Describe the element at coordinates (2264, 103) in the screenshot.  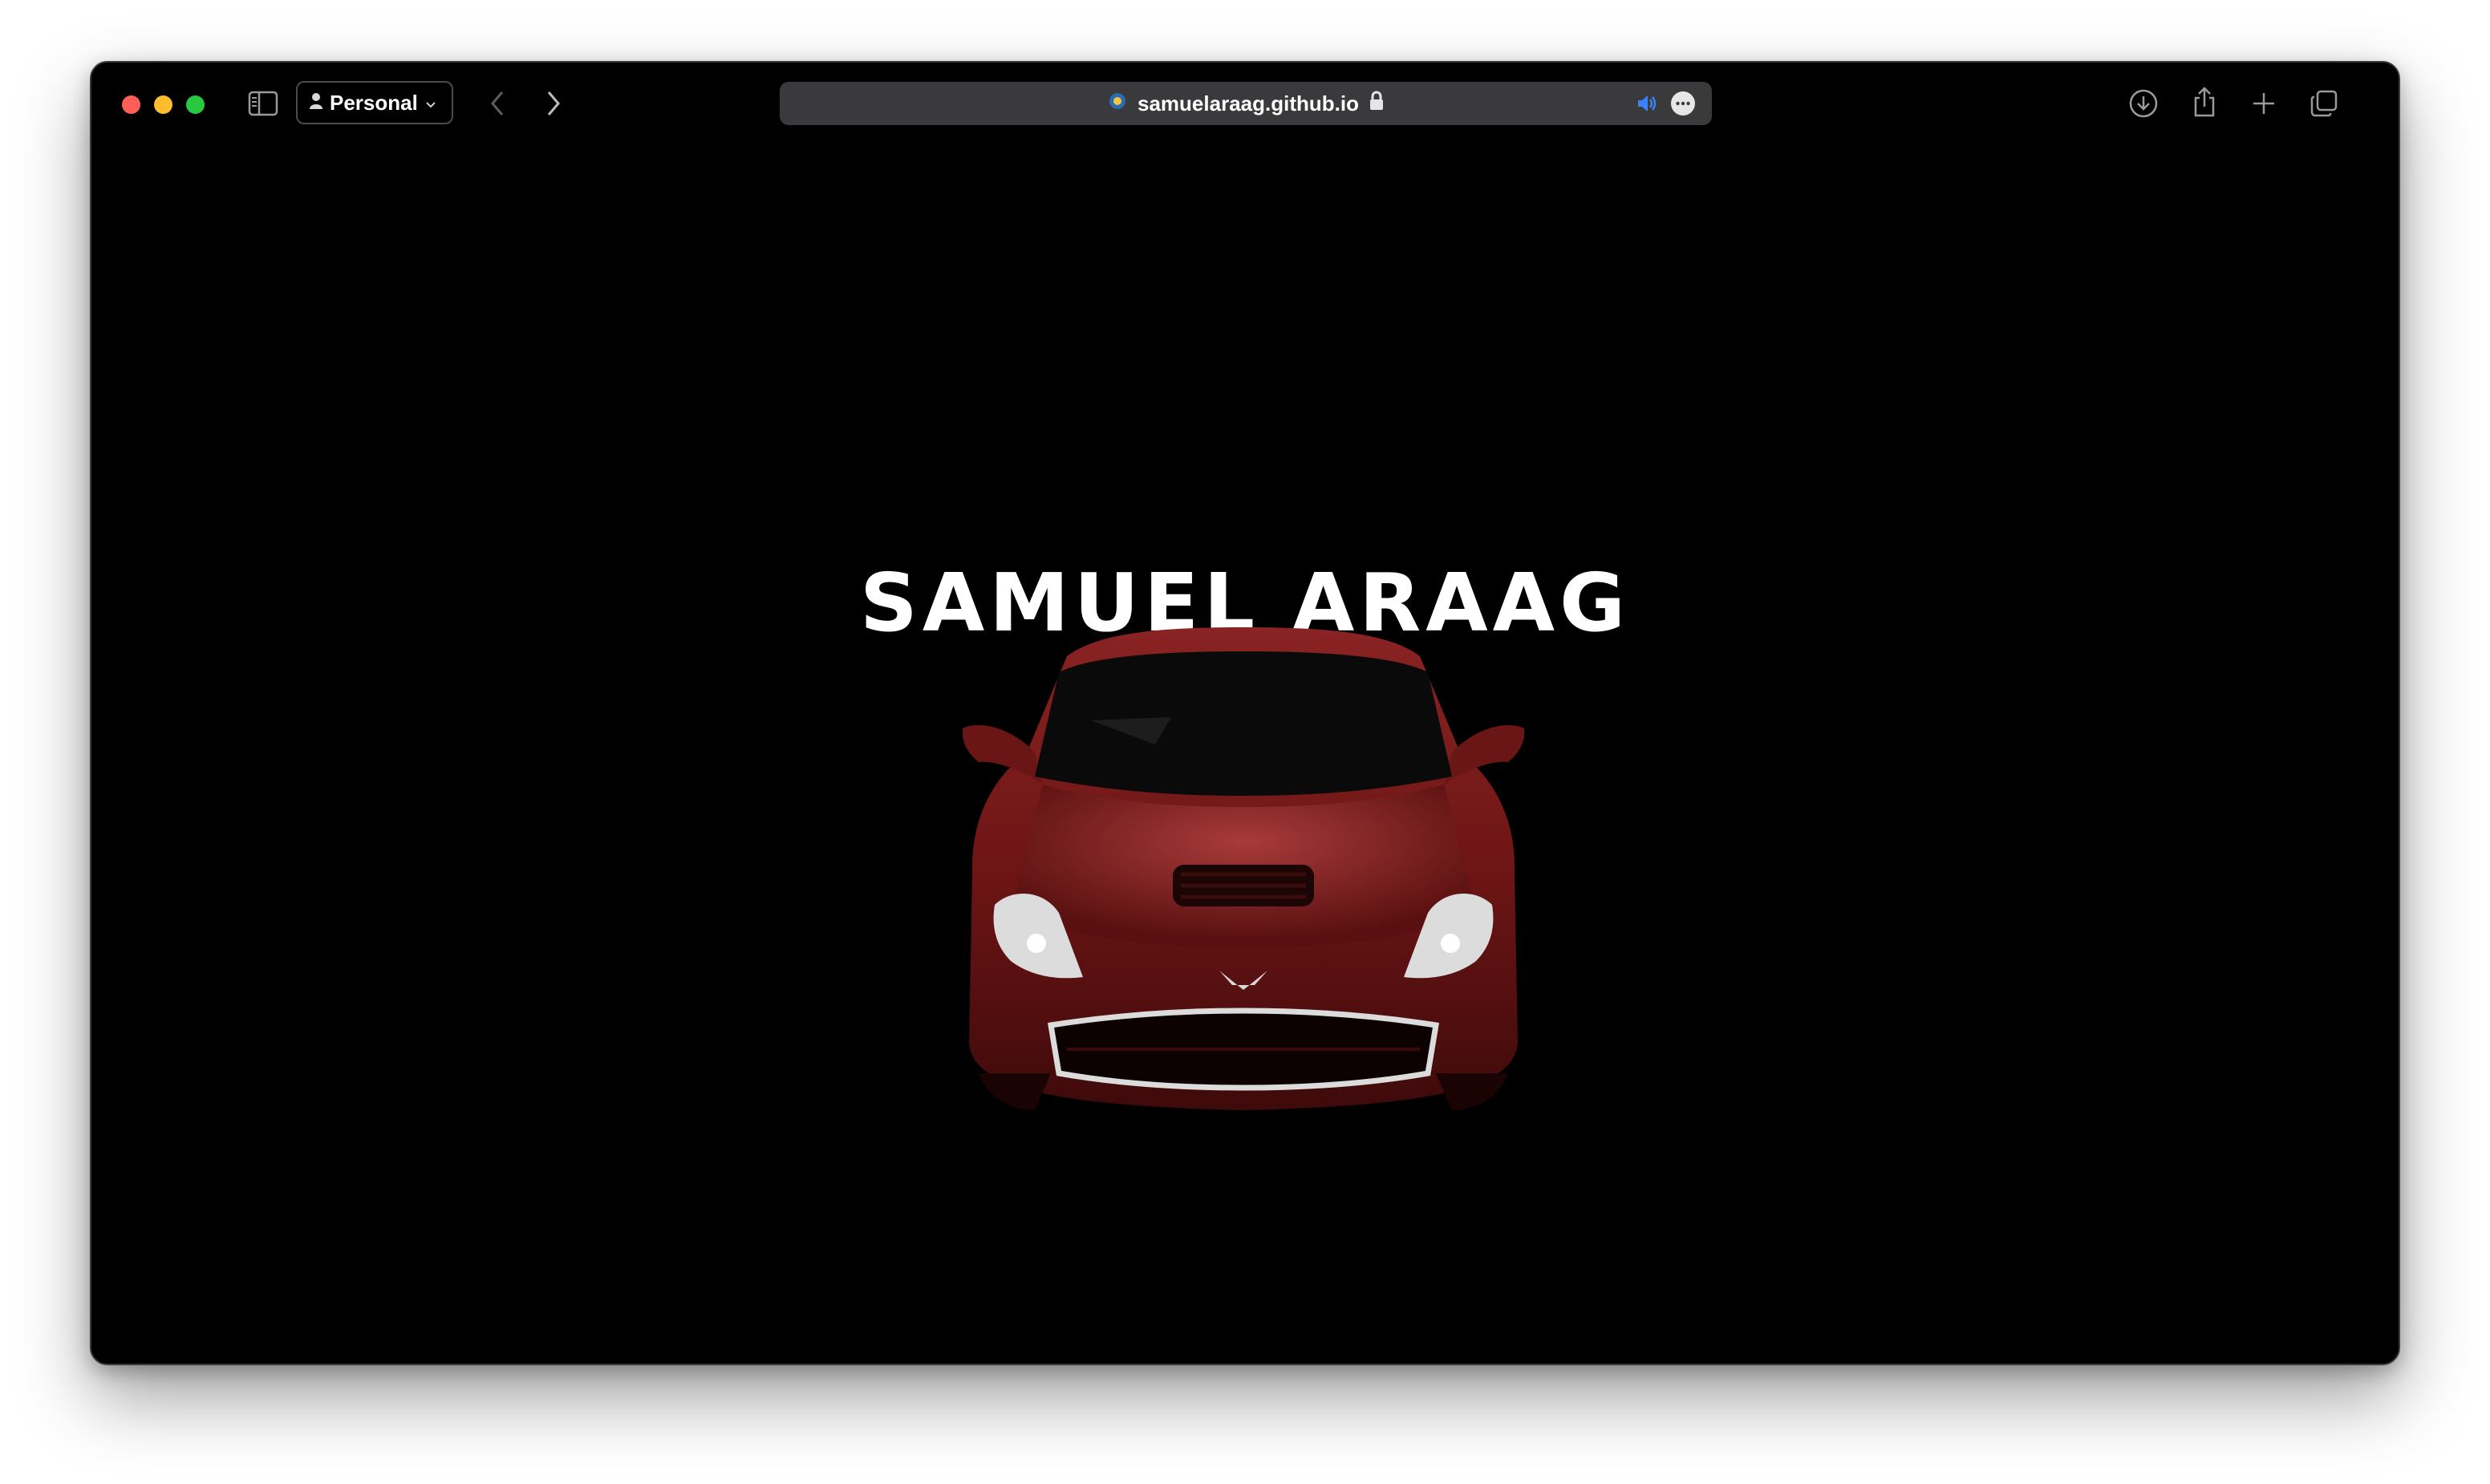
I see `plus-icon` at that location.